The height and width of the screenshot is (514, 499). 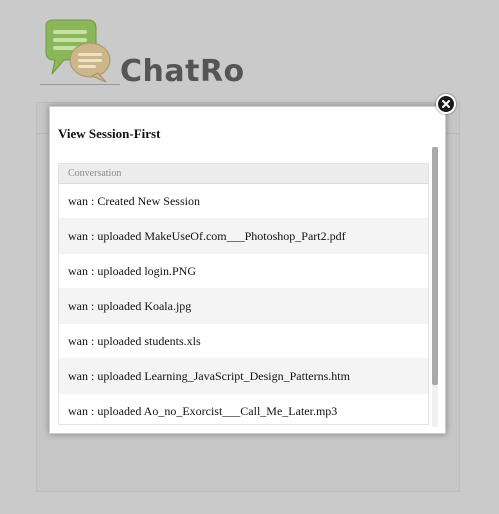 What do you see at coordinates (80, 84) in the screenshot?
I see `logo-divider` at bounding box center [80, 84].